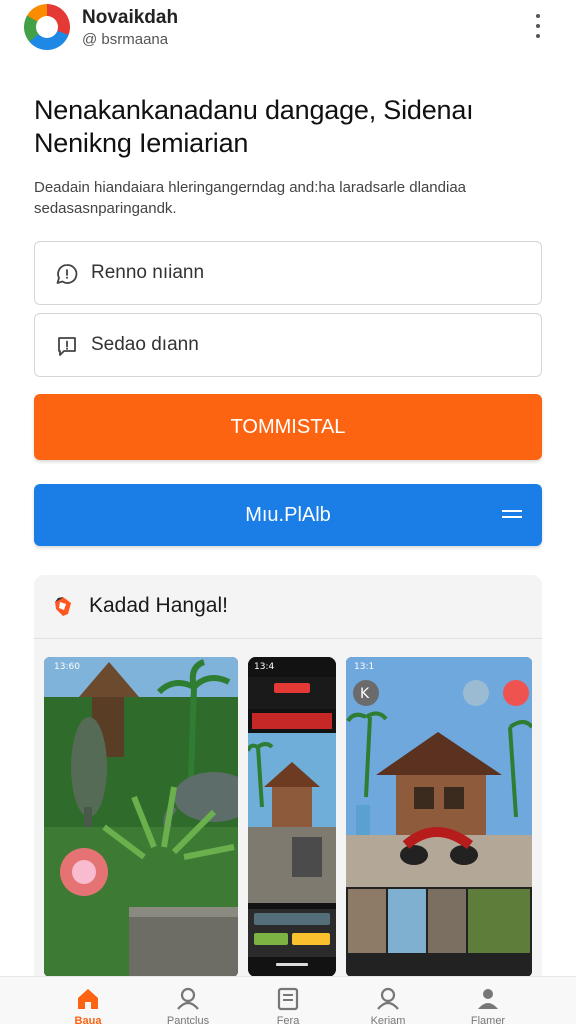 The image size is (576, 1024). What do you see at coordinates (288, 1019) in the screenshot?
I see `nav-label-docs: Fera` at bounding box center [288, 1019].